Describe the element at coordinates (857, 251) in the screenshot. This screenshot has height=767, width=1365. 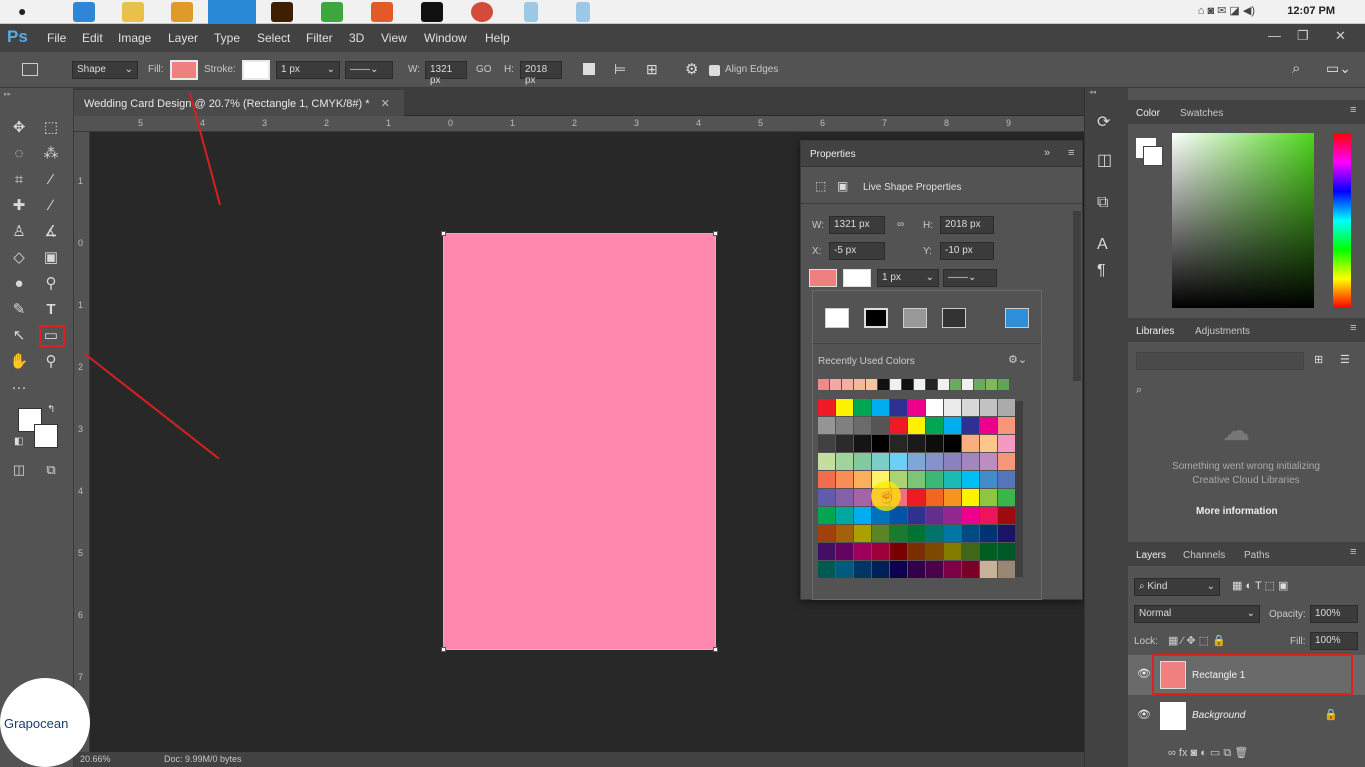
I see `prop-x-input: -5 px` at that location.